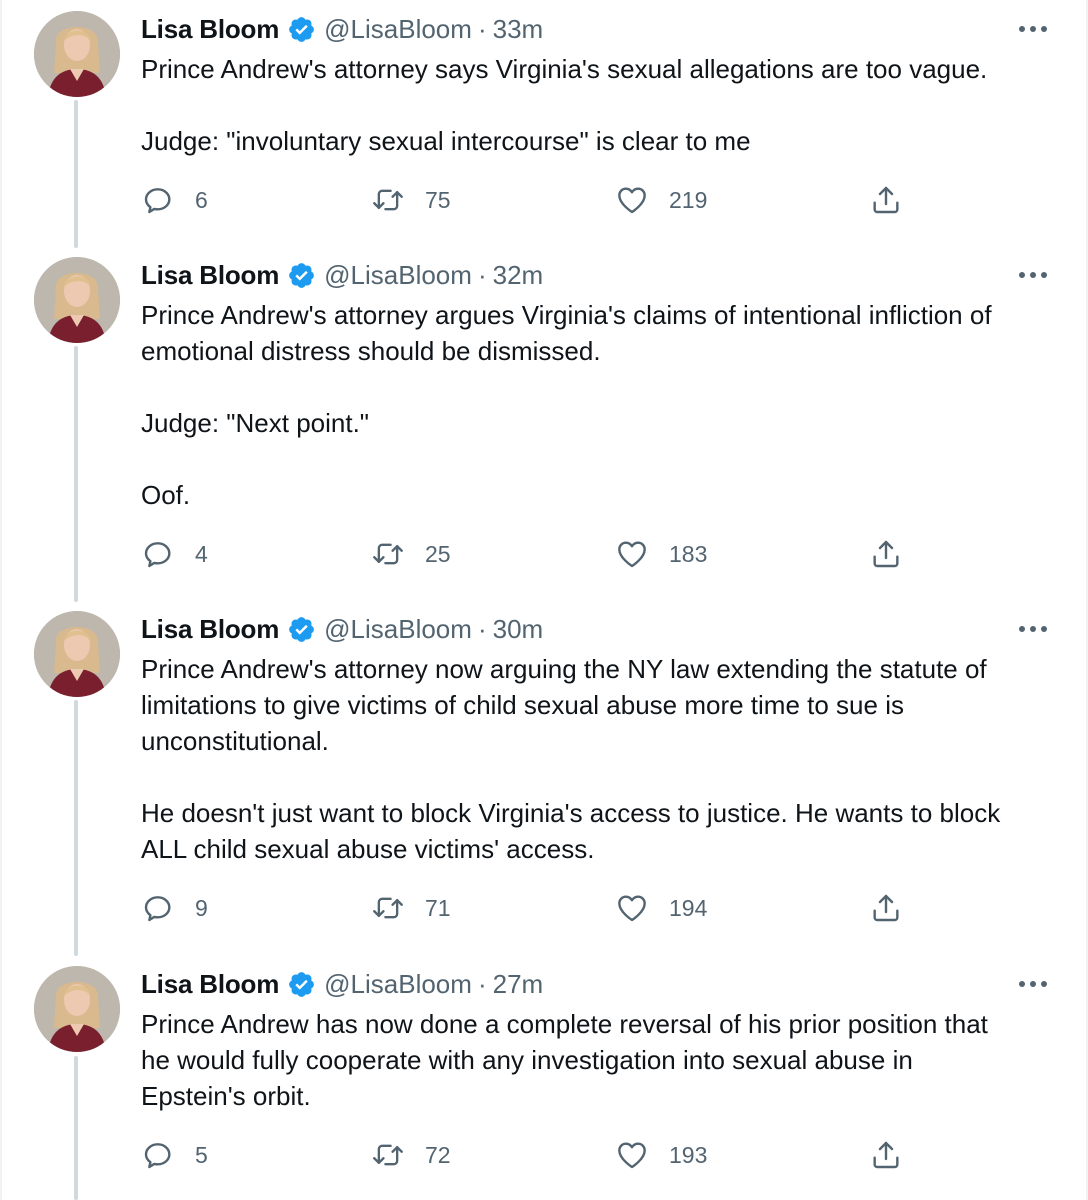 The image size is (1088, 1200). What do you see at coordinates (518, 984) in the screenshot?
I see `timestamp: 27m` at bounding box center [518, 984].